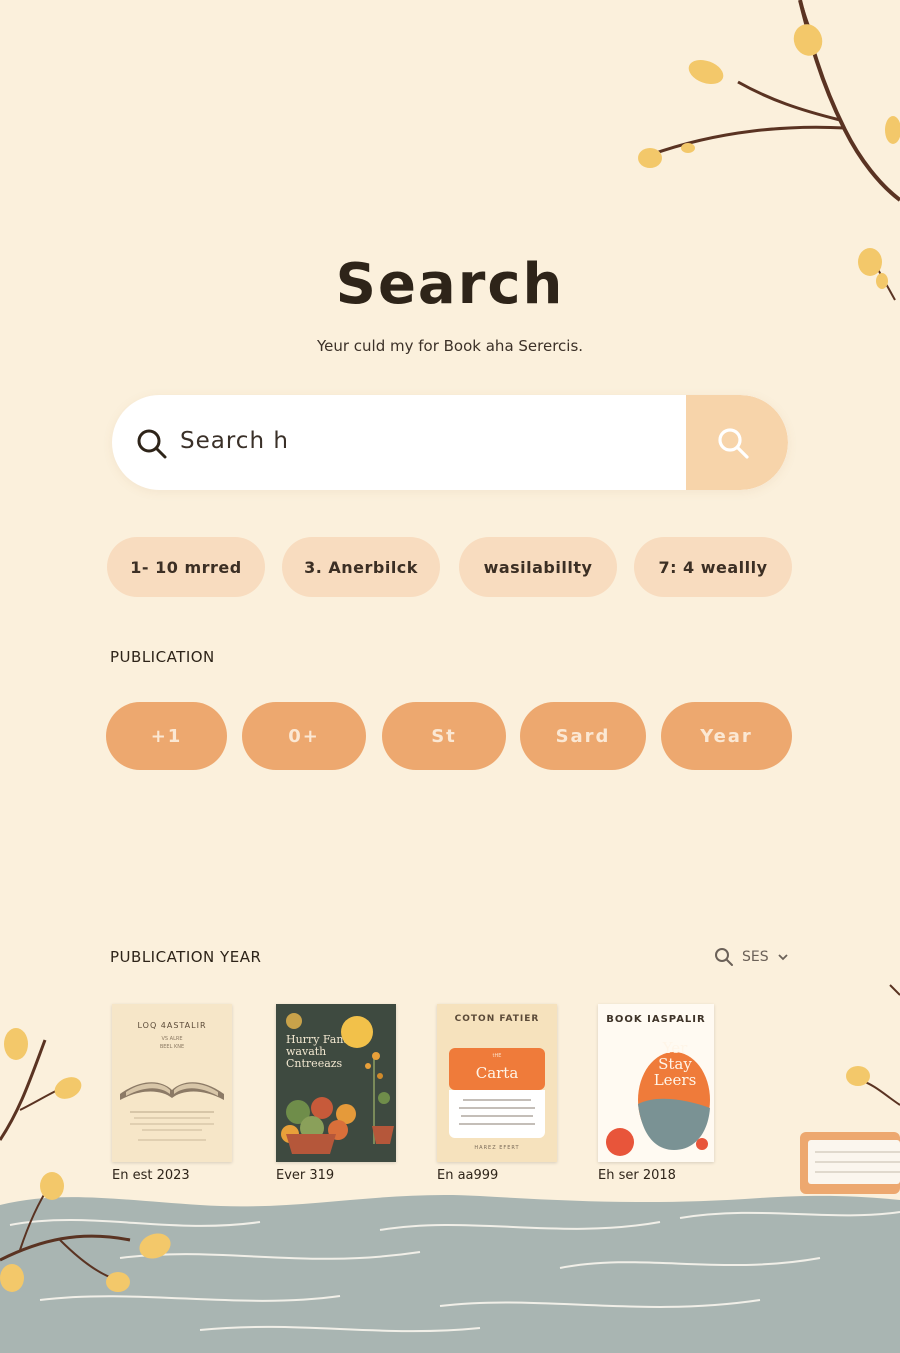 The image size is (900, 1353). I want to click on search-bar, so click(450, 442).